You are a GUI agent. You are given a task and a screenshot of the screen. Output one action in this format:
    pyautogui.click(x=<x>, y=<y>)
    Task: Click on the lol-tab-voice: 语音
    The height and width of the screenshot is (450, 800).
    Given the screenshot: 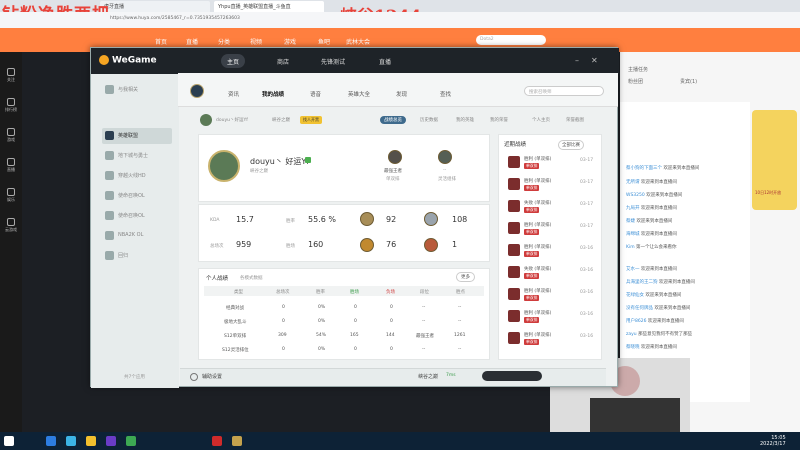 What is the action you would take?
    pyautogui.click(x=315, y=94)
    